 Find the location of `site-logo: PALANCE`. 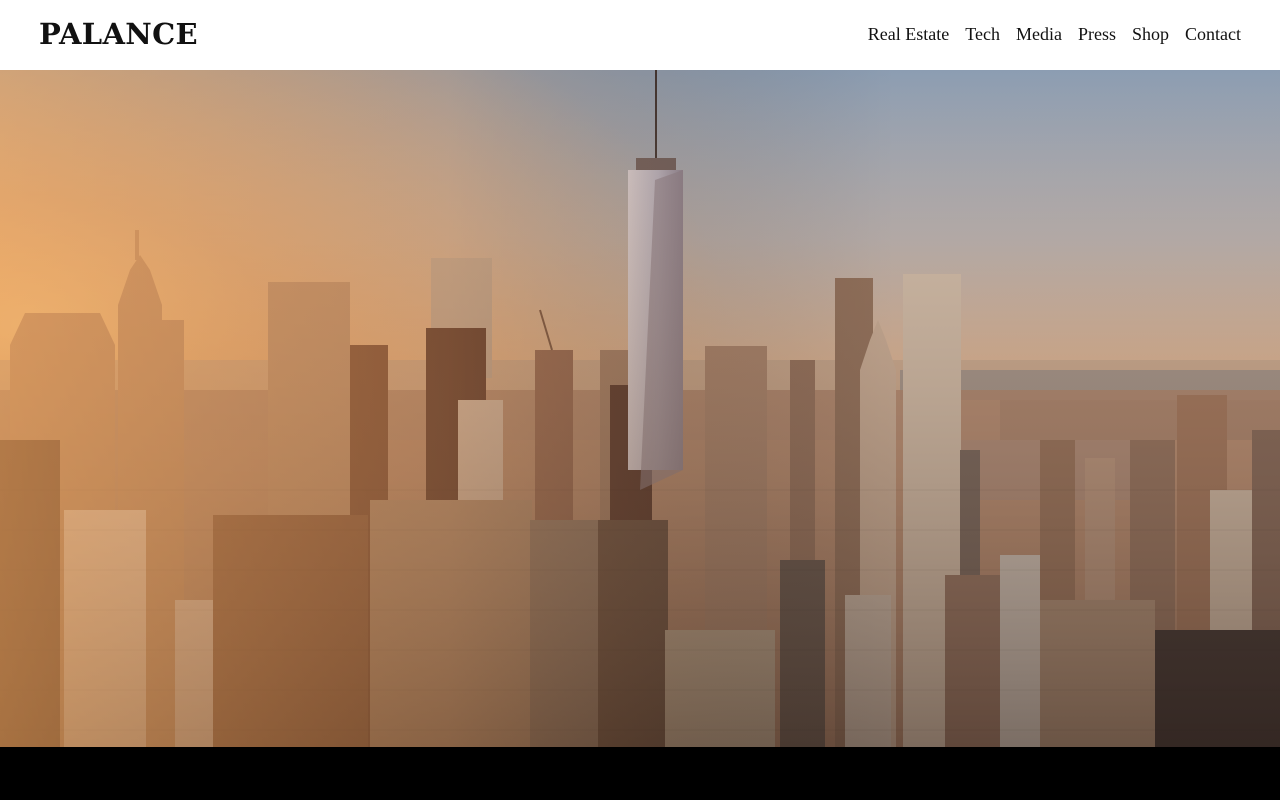

site-logo: PALANCE is located at coordinates (118, 34).